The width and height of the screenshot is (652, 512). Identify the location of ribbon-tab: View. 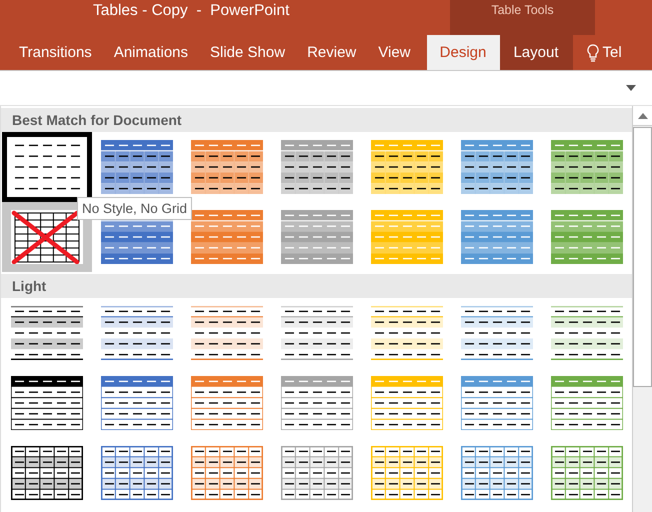
(394, 52).